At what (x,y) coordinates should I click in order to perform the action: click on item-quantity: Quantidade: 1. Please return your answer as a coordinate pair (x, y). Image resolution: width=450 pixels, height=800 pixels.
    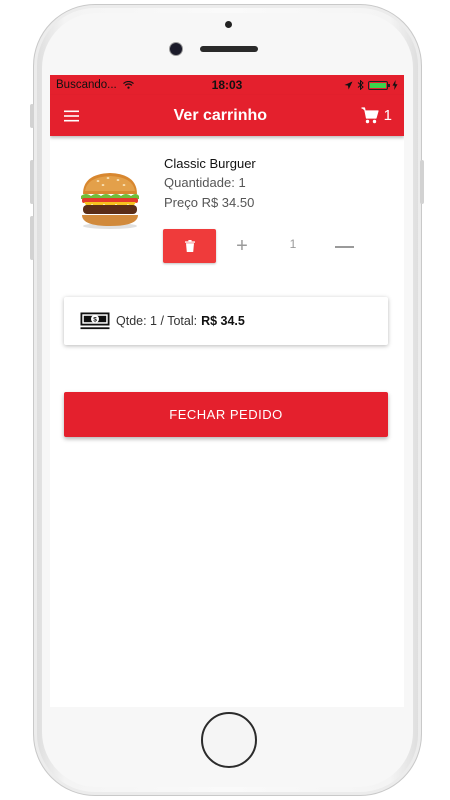
    Looking at the image, I should click on (205, 182).